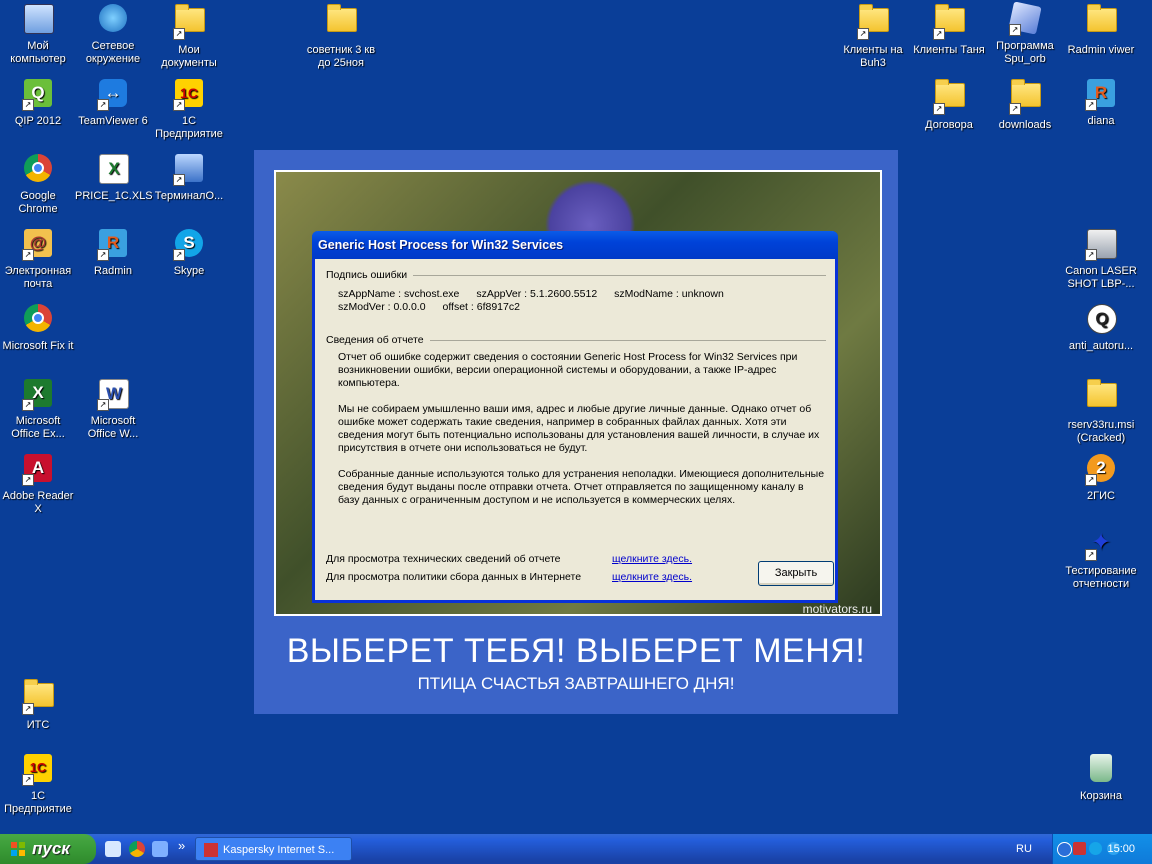  Describe the element at coordinates (1025, 104) in the screenshot. I see `desktop-icon-downloads: ↗ downloads` at that location.